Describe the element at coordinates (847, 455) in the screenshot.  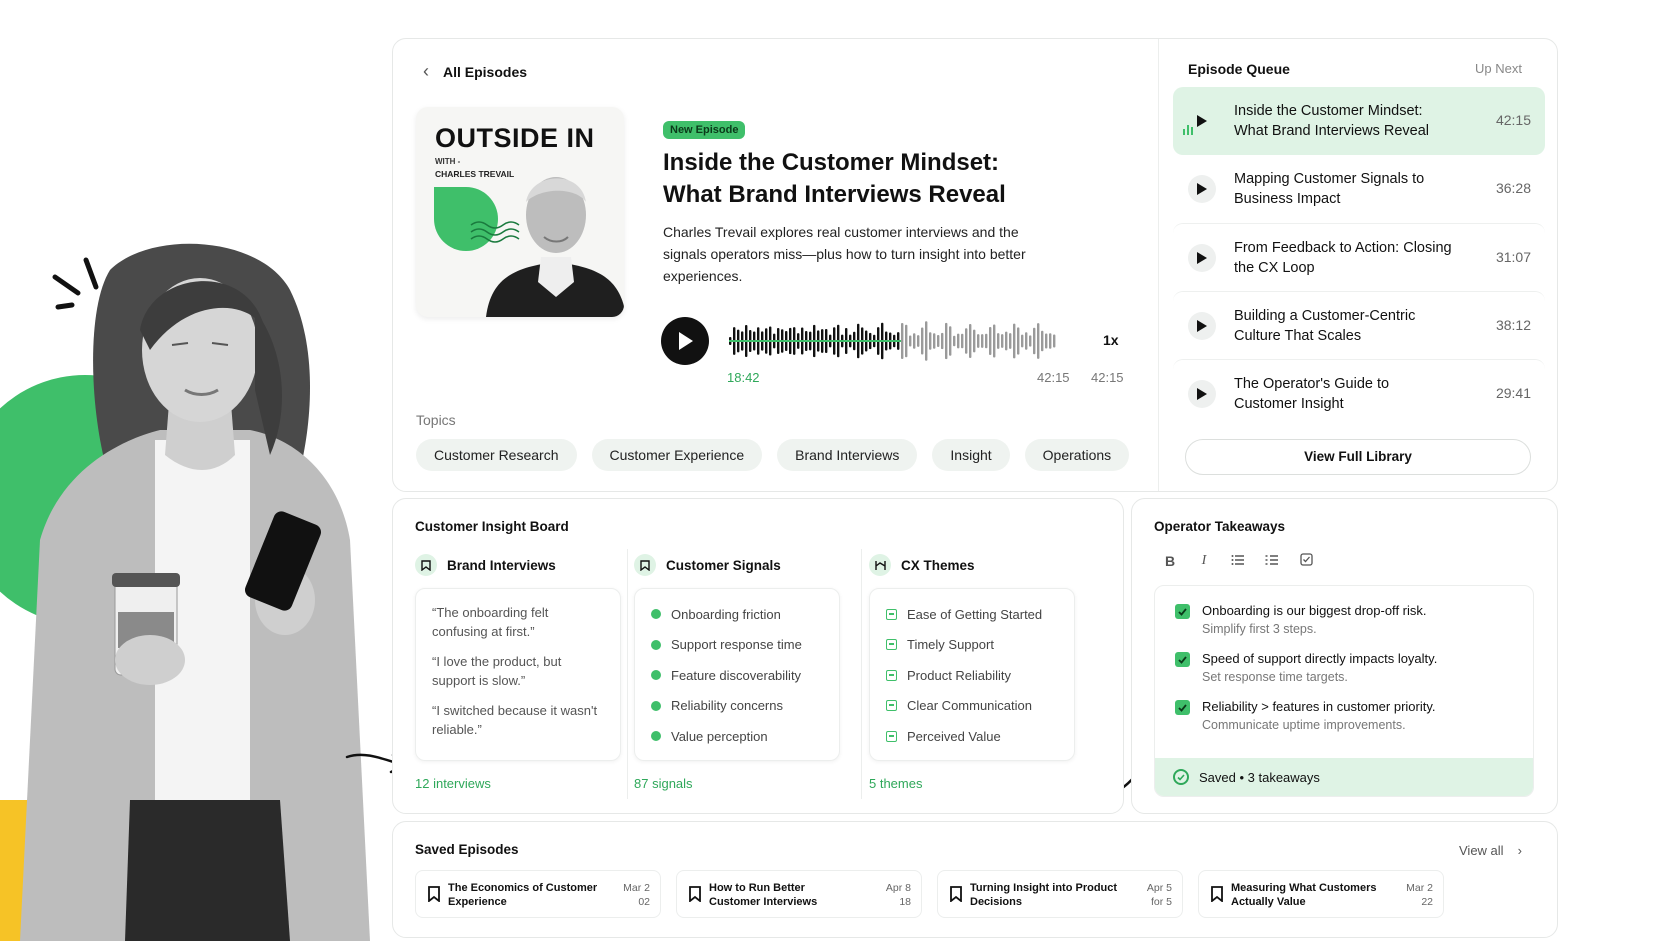
I see `topic-chip: Brand Interviews` at that location.